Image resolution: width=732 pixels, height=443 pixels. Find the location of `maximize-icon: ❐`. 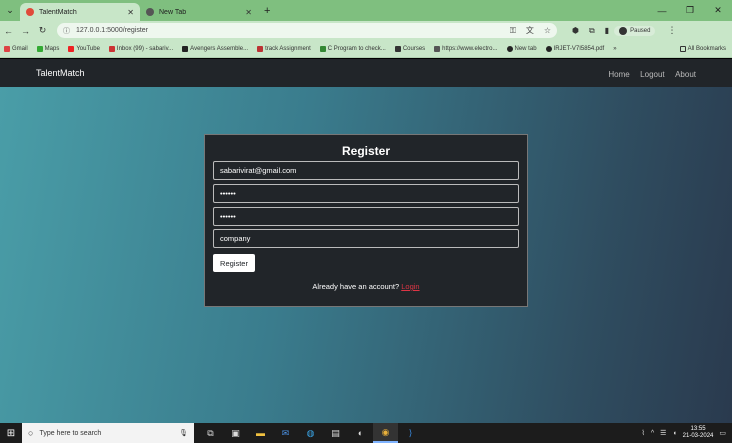

maximize-icon: ❐ is located at coordinates (690, 10).